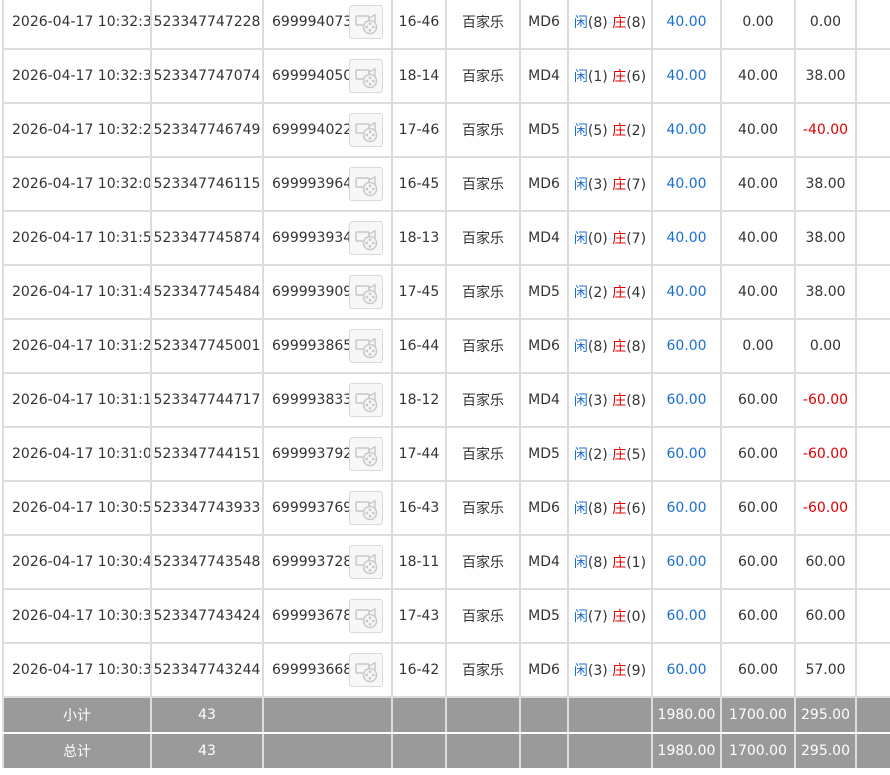 The height and width of the screenshot is (775, 890). What do you see at coordinates (312, 454) in the screenshot?
I see `game-number: 699993792` at bounding box center [312, 454].